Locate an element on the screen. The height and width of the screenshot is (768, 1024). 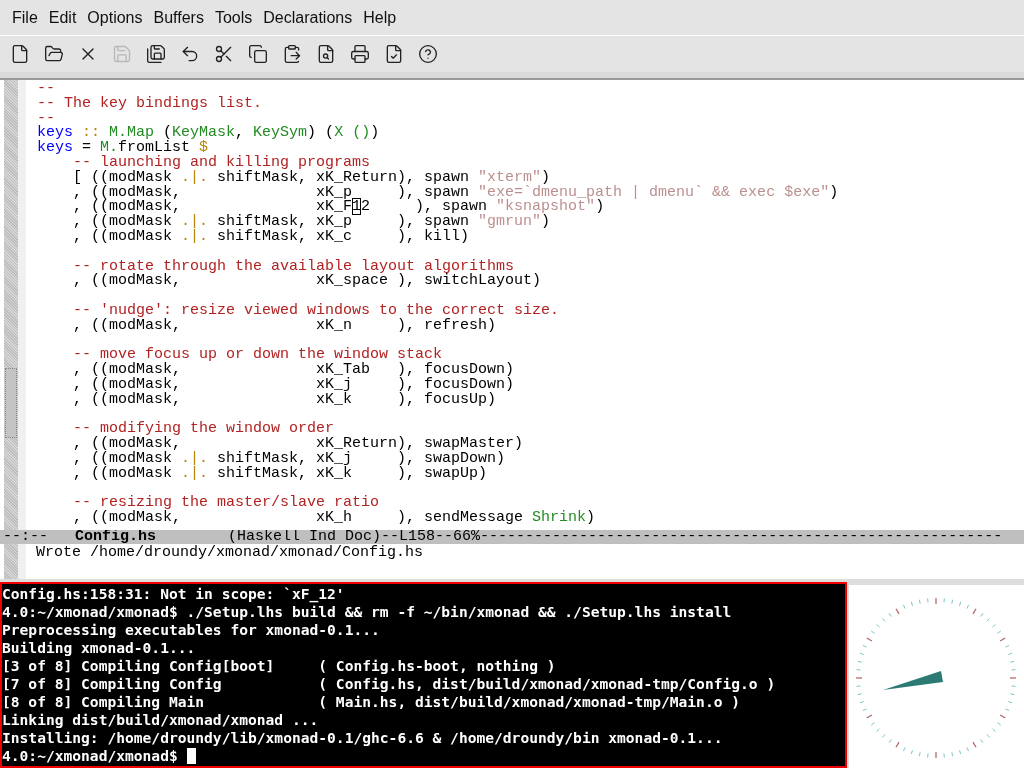
checklist-icon is located at coordinates (394, 54).